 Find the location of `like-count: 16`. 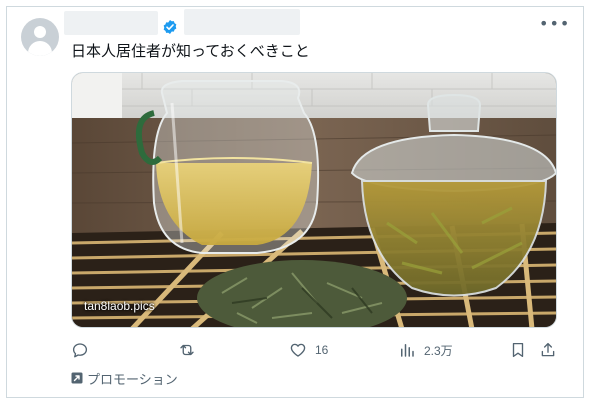

like-count: 16 is located at coordinates (322, 350).